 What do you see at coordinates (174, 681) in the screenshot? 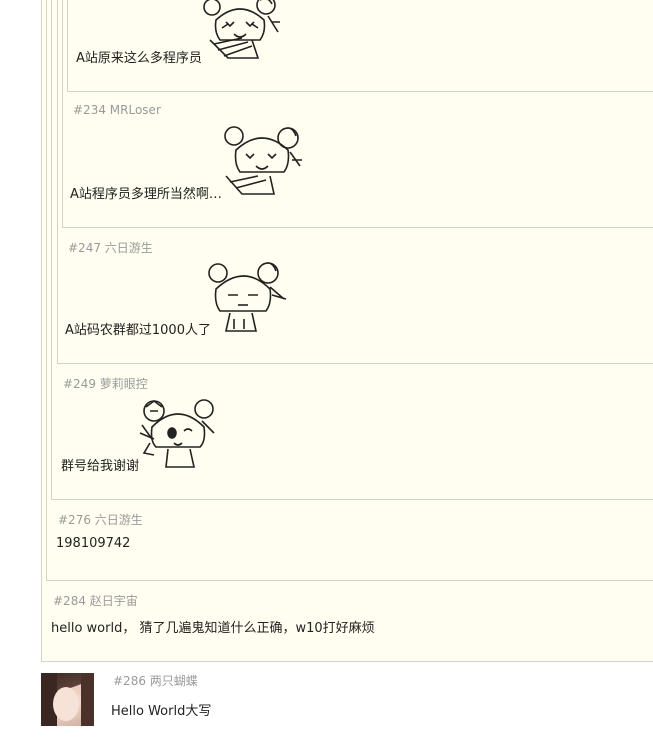
I see `username-link: 两只蝴蝶` at bounding box center [174, 681].